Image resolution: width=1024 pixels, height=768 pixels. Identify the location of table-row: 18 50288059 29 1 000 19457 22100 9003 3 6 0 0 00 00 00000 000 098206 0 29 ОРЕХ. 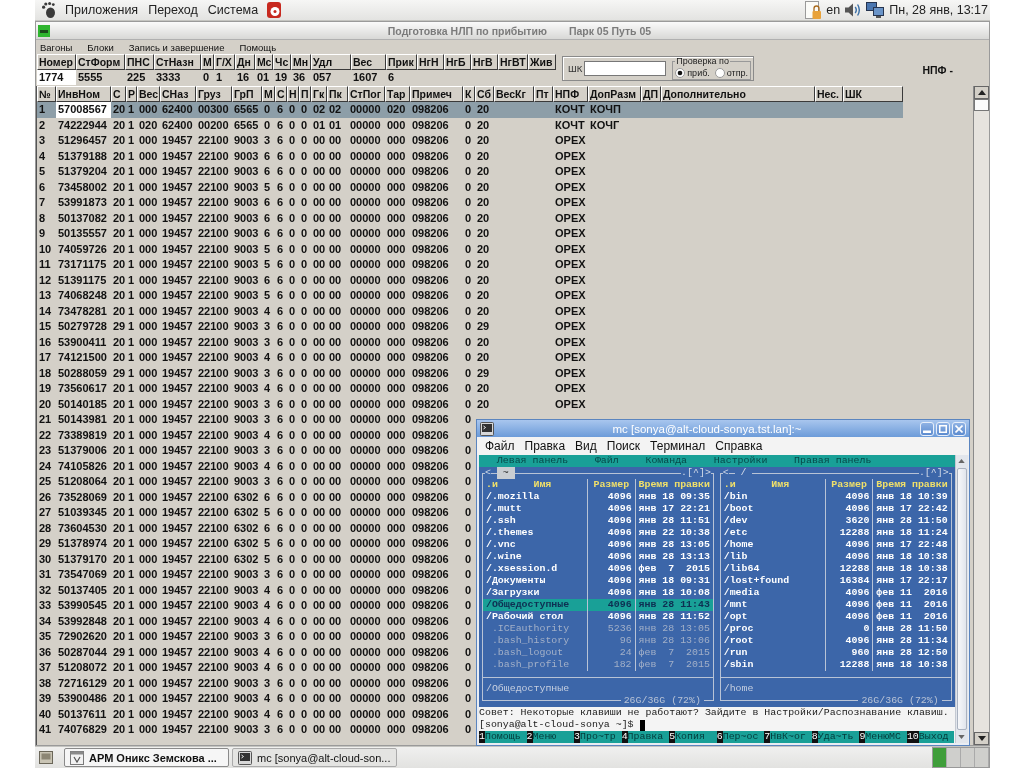
(312, 373).